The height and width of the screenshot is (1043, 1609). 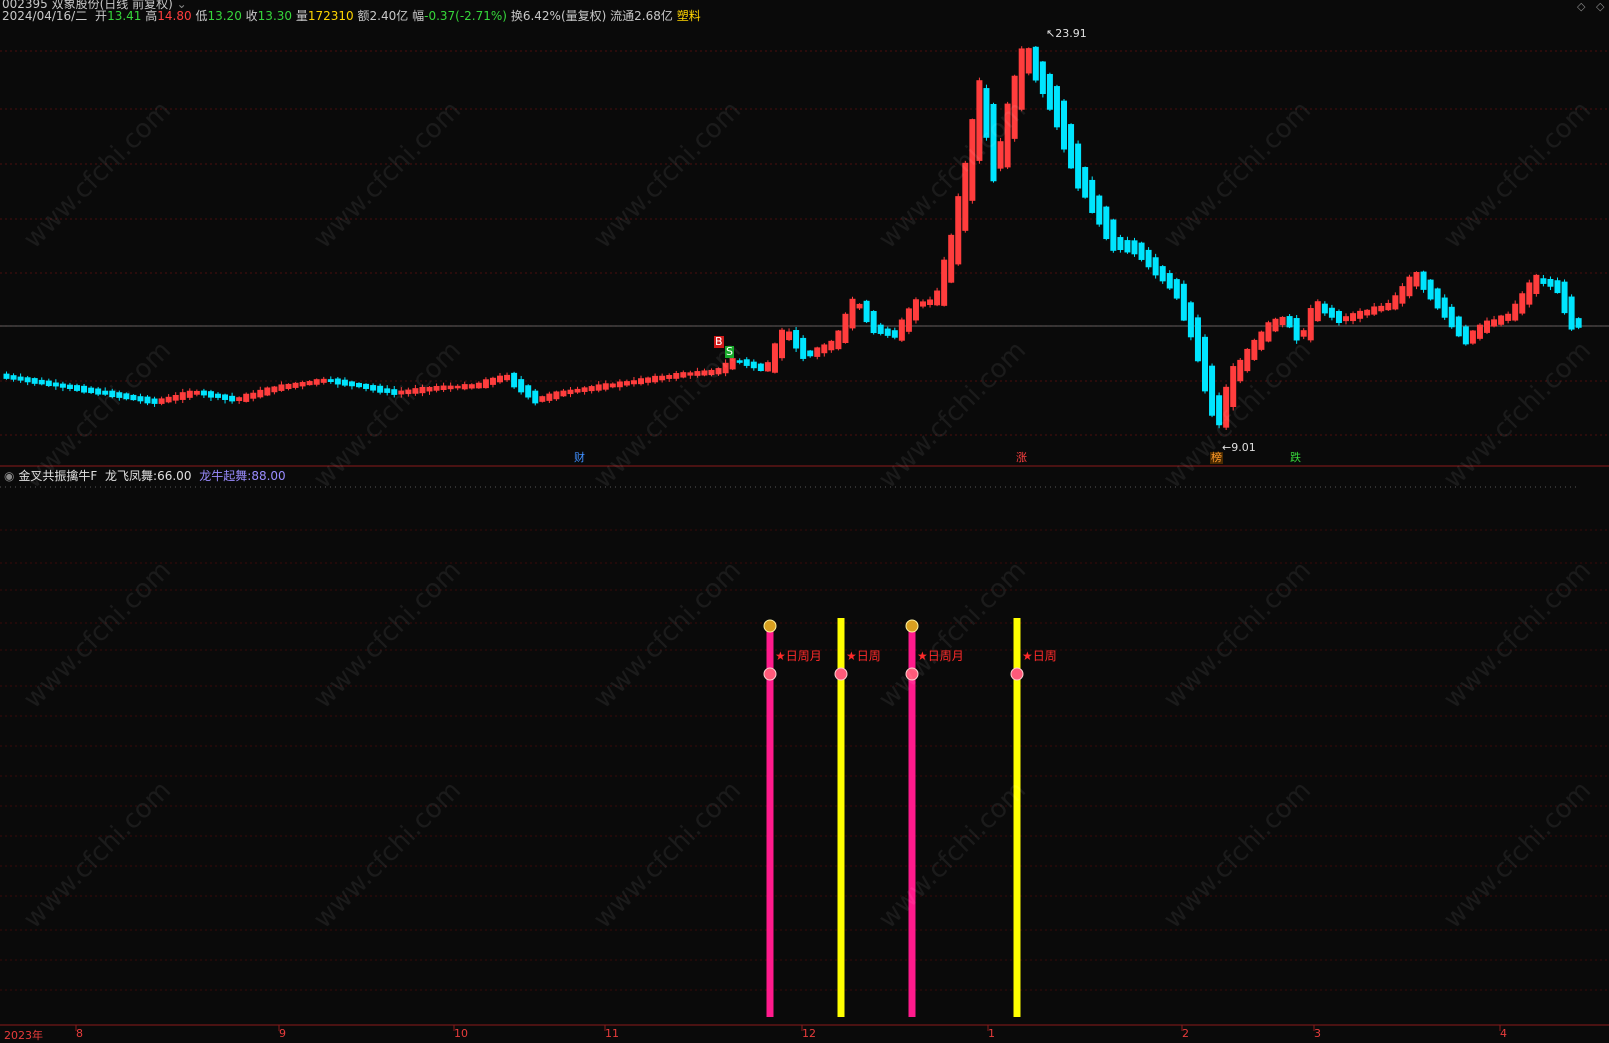 What do you see at coordinates (1021, 458) in the screenshot?
I see `event-tag-limit-up: 涨` at bounding box center [1021, 458].